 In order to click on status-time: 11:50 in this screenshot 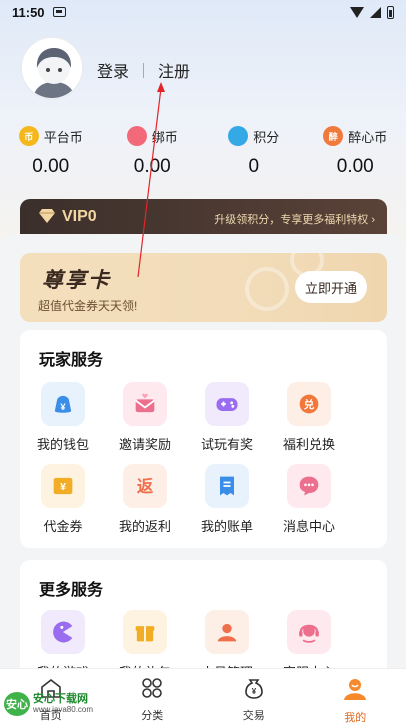, I will do `click(28, 12)`.